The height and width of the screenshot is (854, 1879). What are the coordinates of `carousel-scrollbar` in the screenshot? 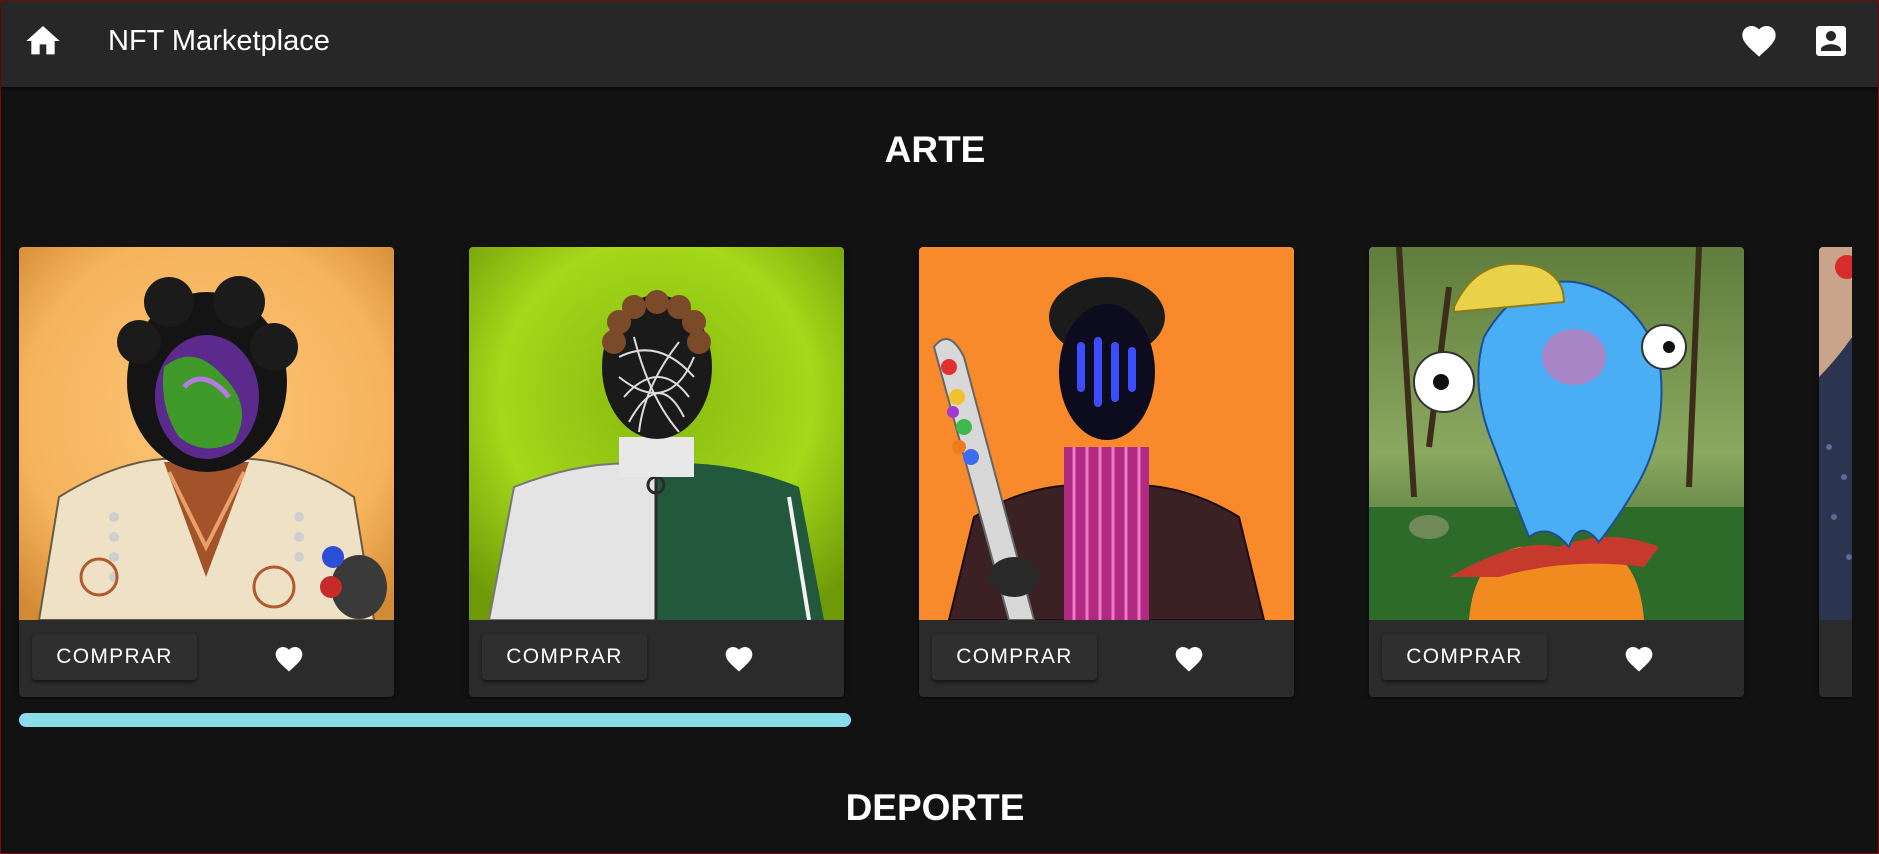 It's located at (934, 721).